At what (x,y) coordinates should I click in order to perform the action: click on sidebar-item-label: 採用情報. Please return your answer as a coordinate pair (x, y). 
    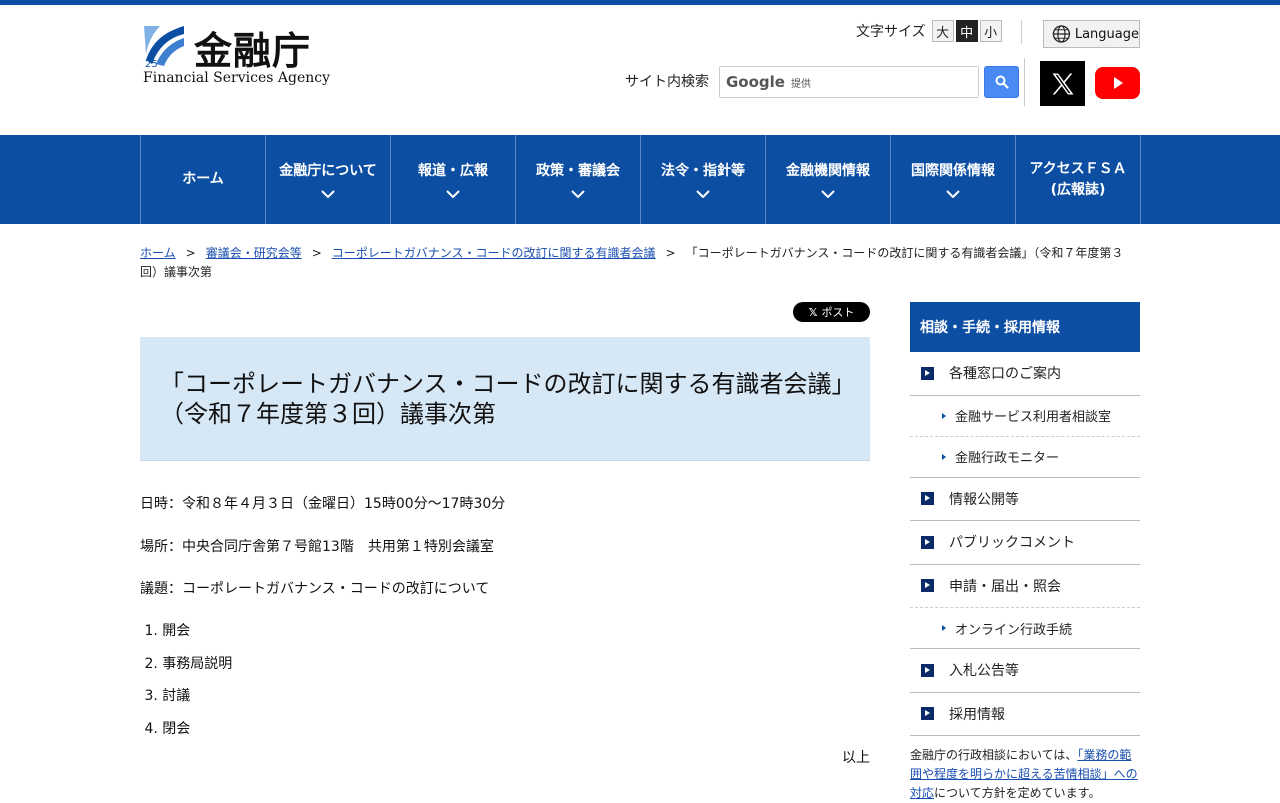
    Looking at the image, I should click on (977, 714).